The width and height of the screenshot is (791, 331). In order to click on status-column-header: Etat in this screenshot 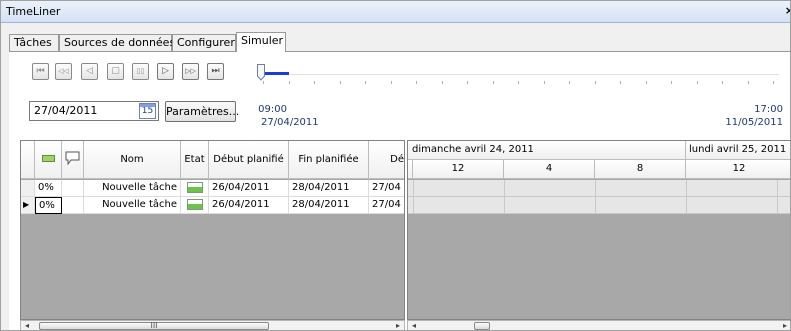, I will do `click(195, 160)`.